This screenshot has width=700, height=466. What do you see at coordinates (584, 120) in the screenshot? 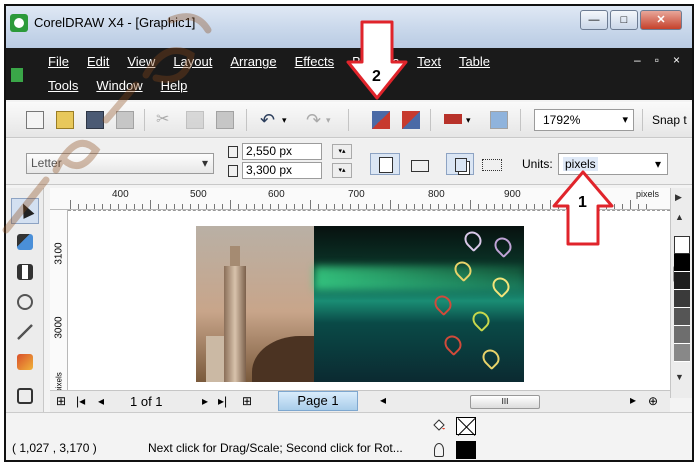
I see `zoom-level-select: 1792%` at bounding box center [584, 120].